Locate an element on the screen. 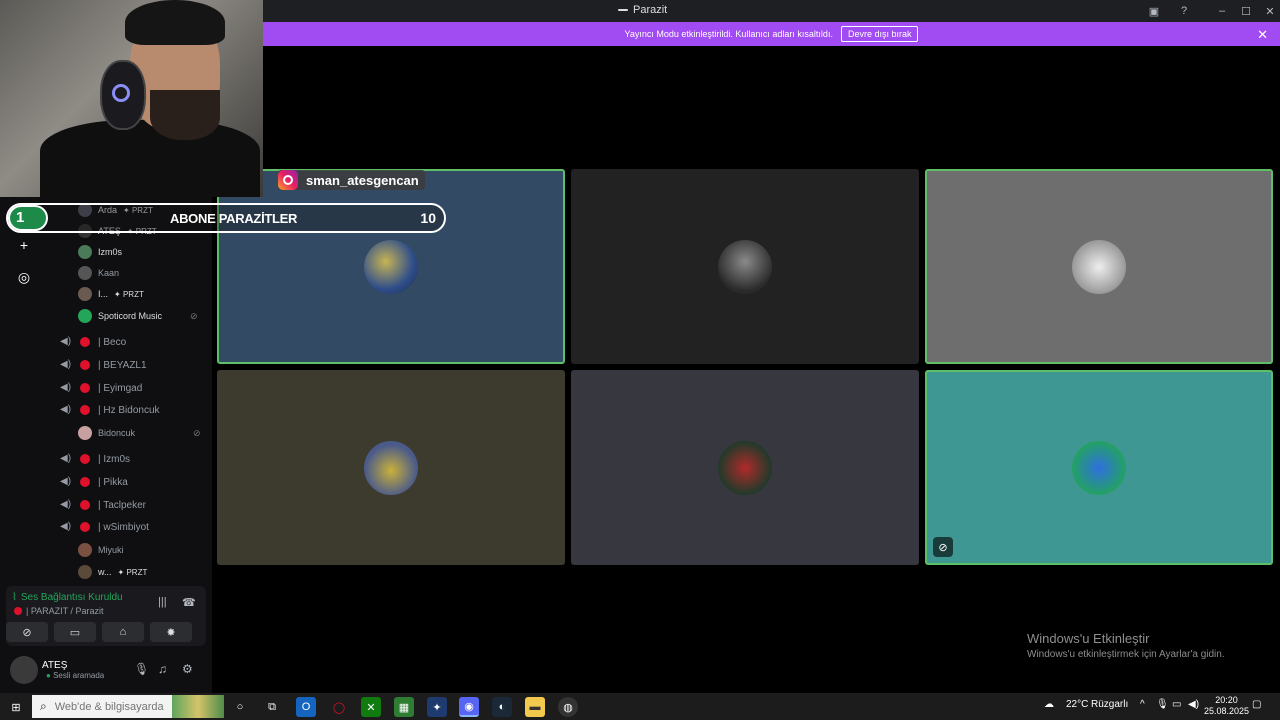 The height and width of the screenshot is (720, 1280). maximize-button: ☐ is located at coordinates (1246, 11).